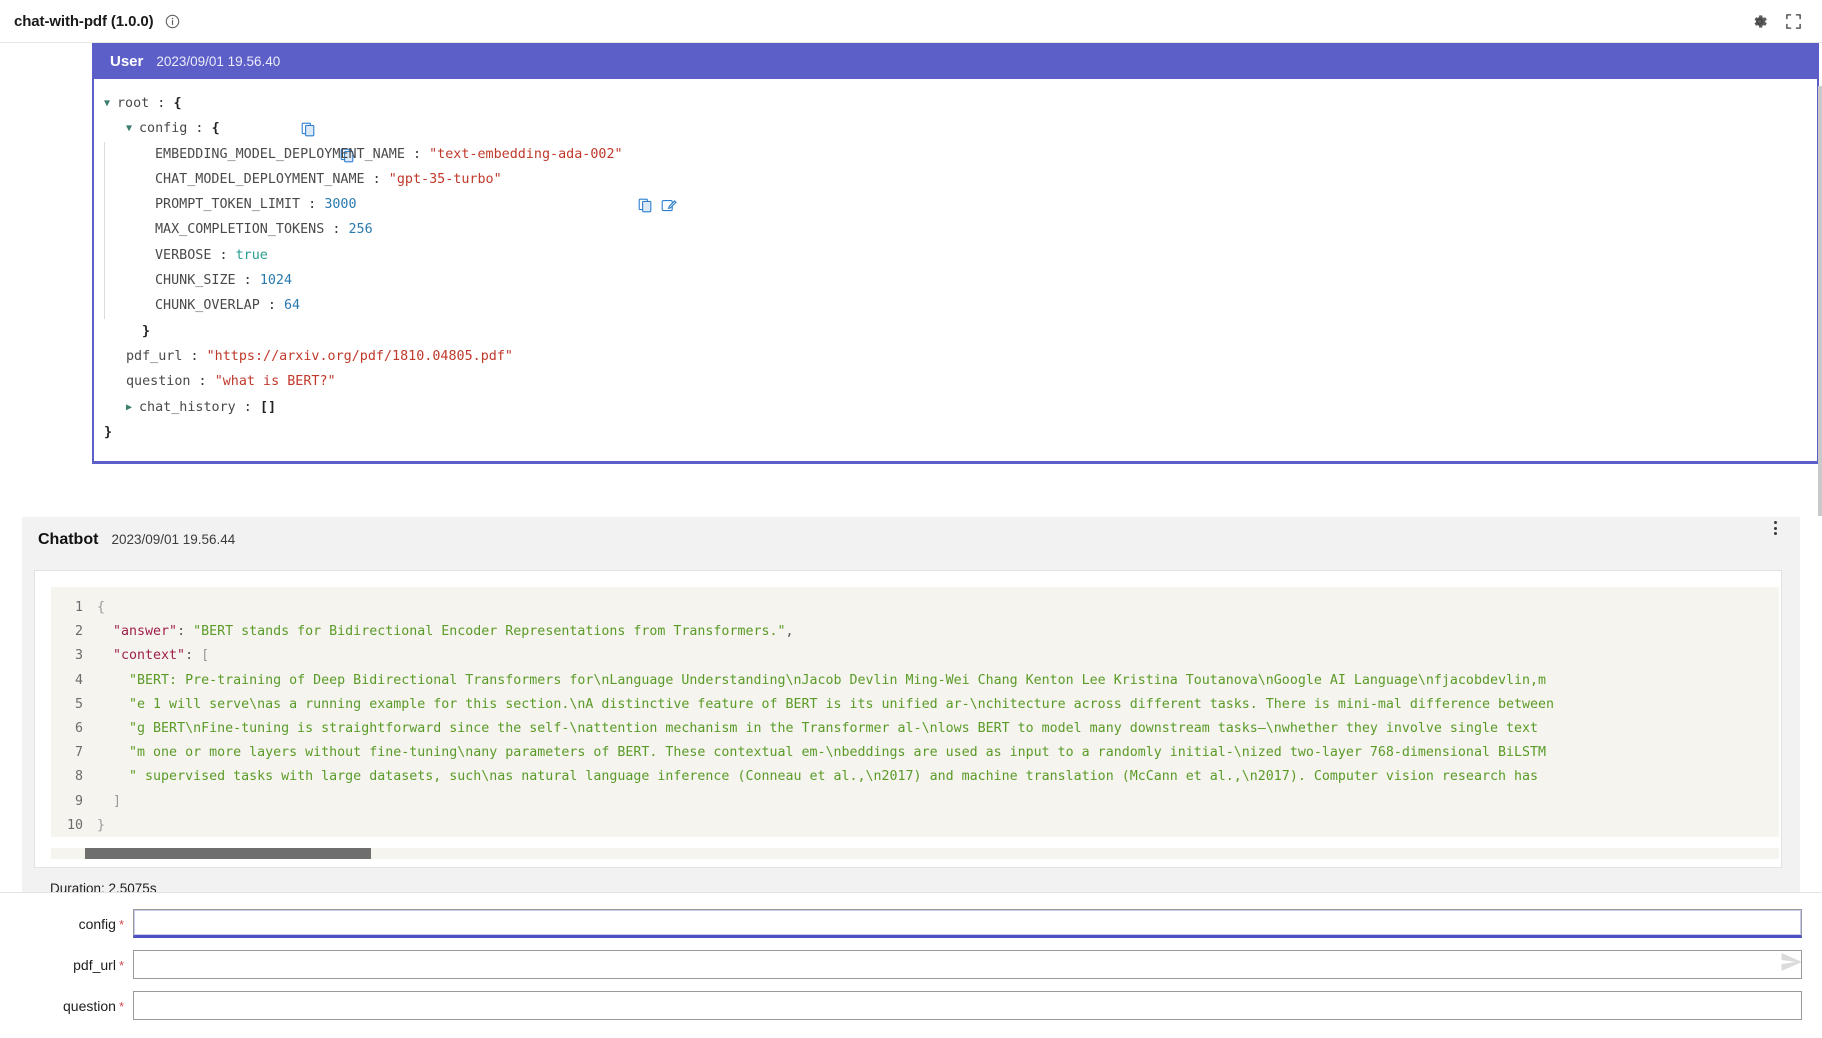  Describe the element at coordinates (228, 853) in the screenshot. I see `code-scrollbar-thumb` at that location.